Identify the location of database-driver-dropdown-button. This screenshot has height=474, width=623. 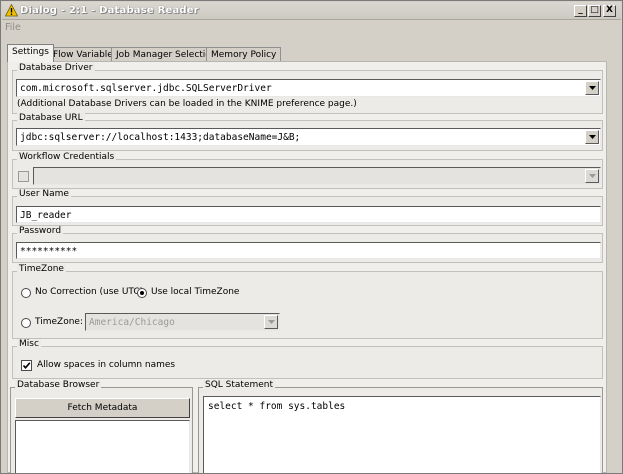
(592, 88).